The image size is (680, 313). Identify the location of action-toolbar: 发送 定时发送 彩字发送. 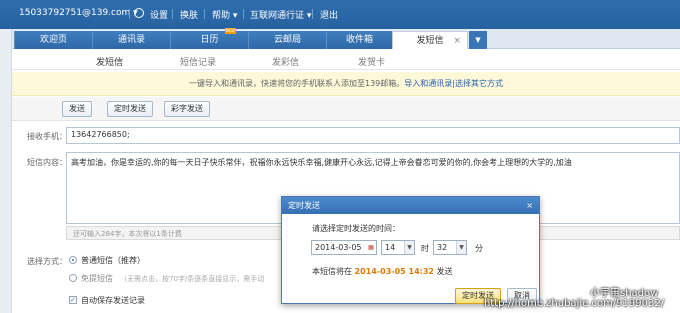
(346, 109).